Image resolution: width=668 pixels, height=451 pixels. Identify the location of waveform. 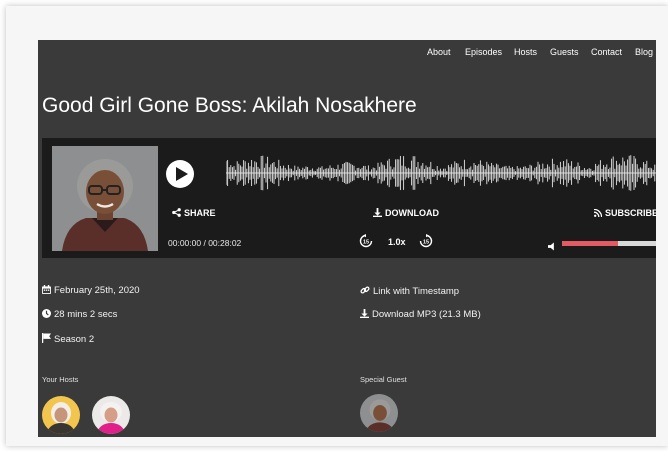
(441, 173).